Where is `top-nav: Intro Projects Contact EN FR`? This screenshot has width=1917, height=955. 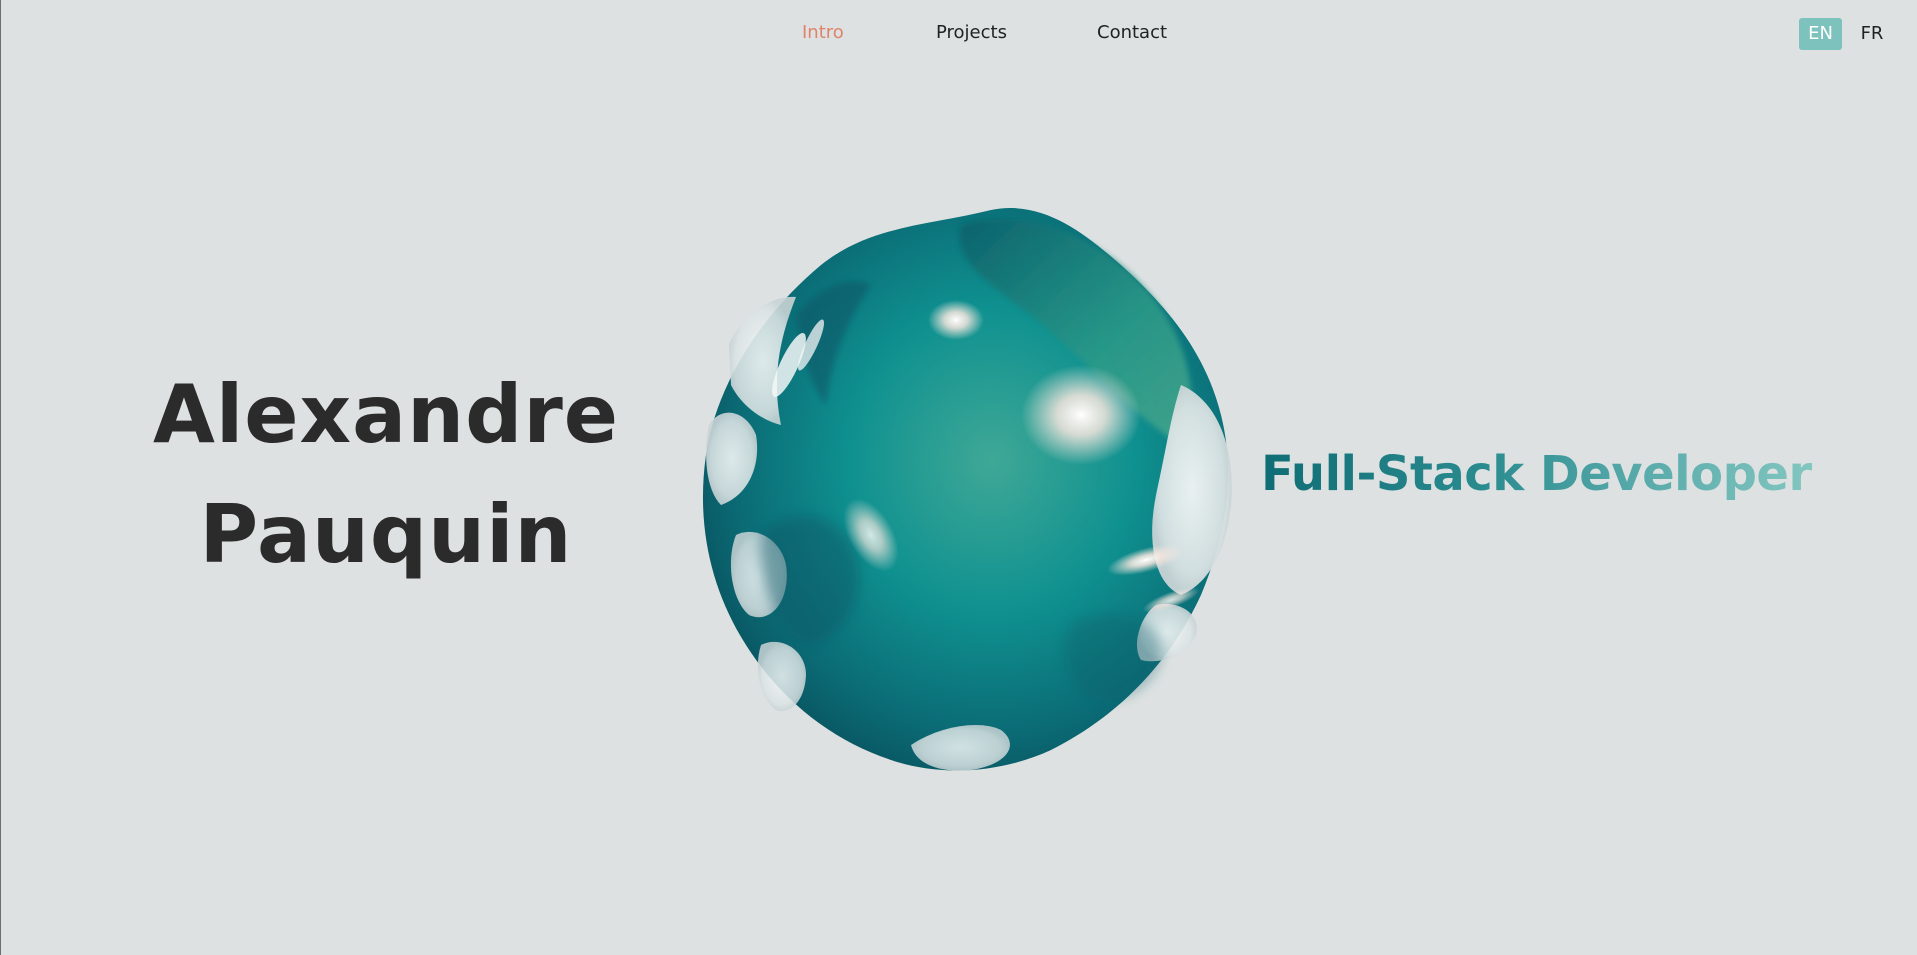
top-nav: Intro Projects Contact EN FR is located at coordinates (959, 34).